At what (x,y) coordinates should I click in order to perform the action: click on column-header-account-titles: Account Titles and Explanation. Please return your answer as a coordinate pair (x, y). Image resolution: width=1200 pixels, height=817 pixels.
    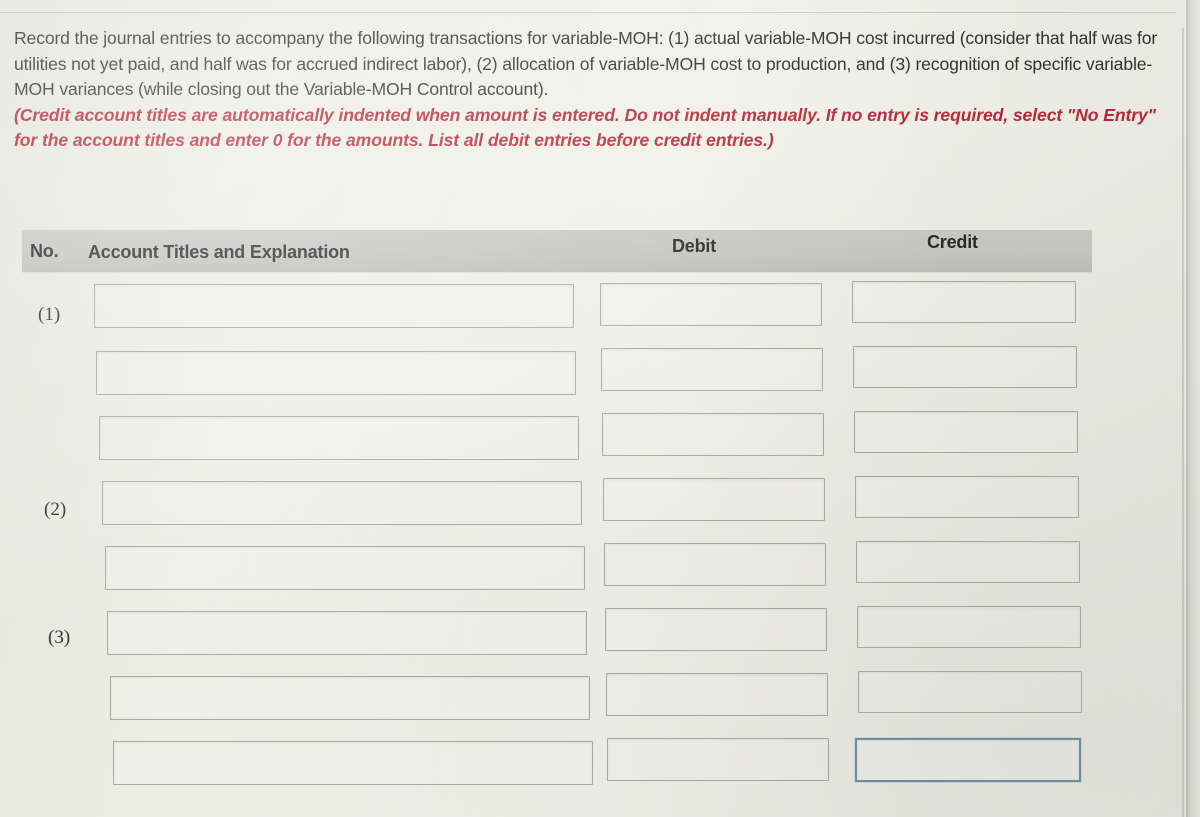
    Looking at the image, I should click on (219, 252).